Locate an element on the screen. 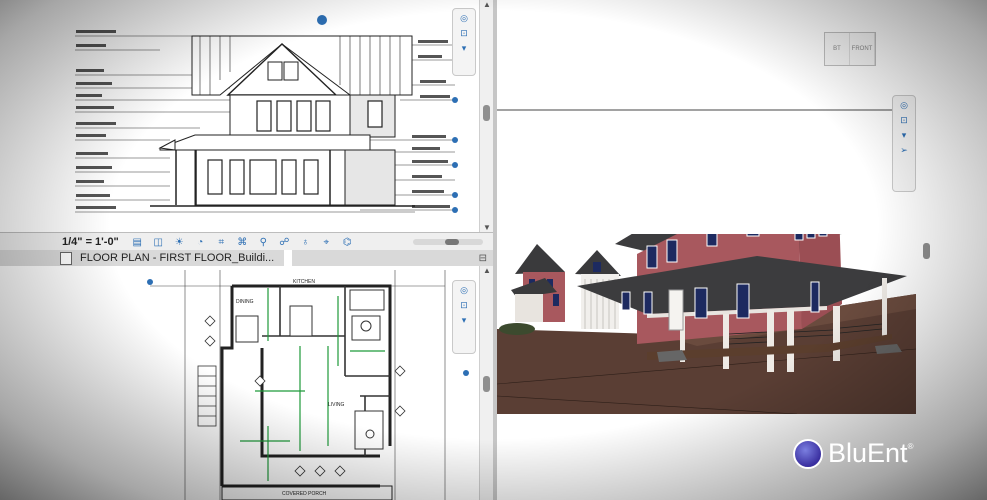  viewcube-face-top: BT is located at coordinates (837, 49).